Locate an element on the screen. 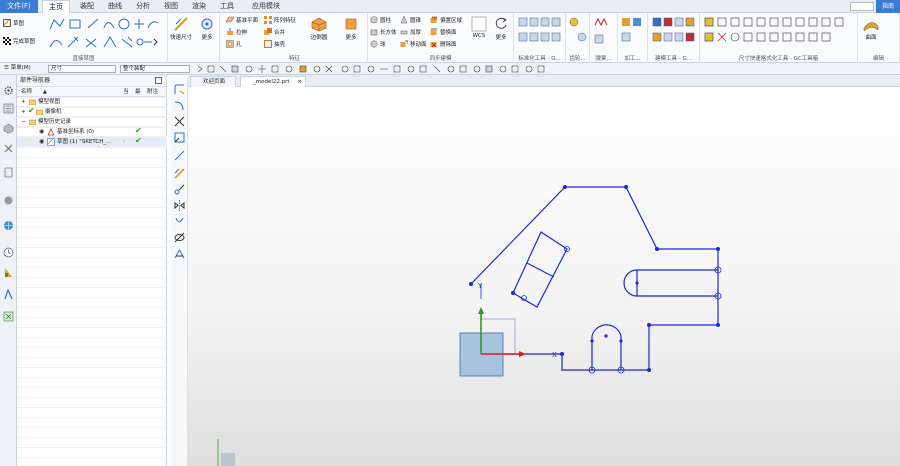 This screenshot has width=900, height=466. column-current: 当 is located at coordinates (126, 92).